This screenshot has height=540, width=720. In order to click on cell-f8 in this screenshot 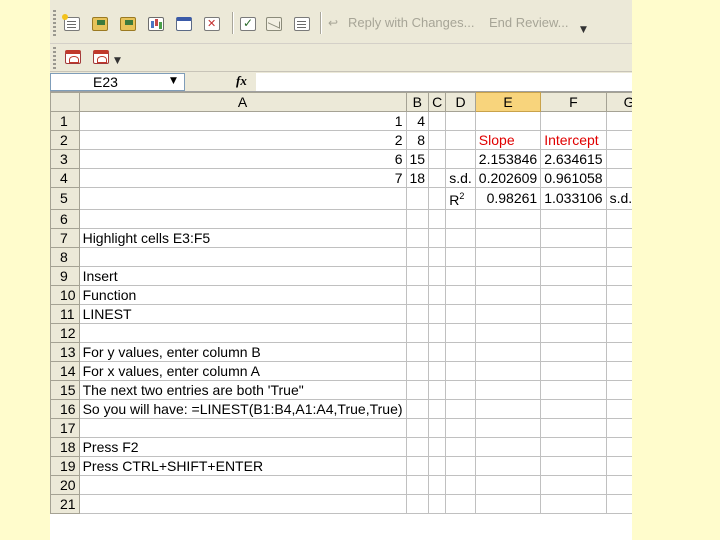, I will do `click(573, 257)`.